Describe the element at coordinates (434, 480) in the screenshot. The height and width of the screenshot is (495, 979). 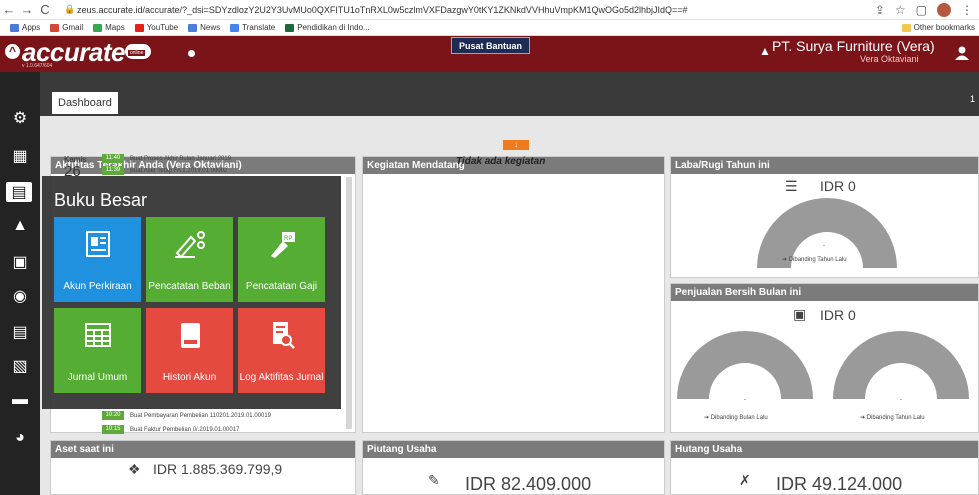
I see `receivables-icon: ✎` at that location.